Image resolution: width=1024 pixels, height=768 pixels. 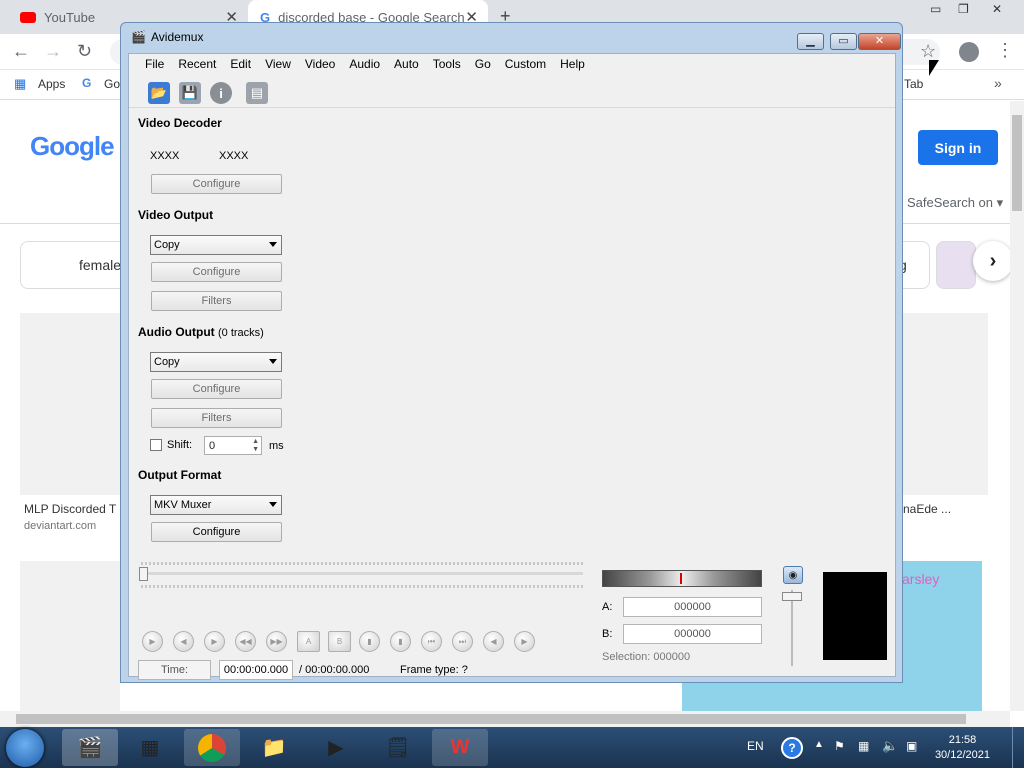 I want to click on forward-60-icon: ▶, so click(x=524, y=641).